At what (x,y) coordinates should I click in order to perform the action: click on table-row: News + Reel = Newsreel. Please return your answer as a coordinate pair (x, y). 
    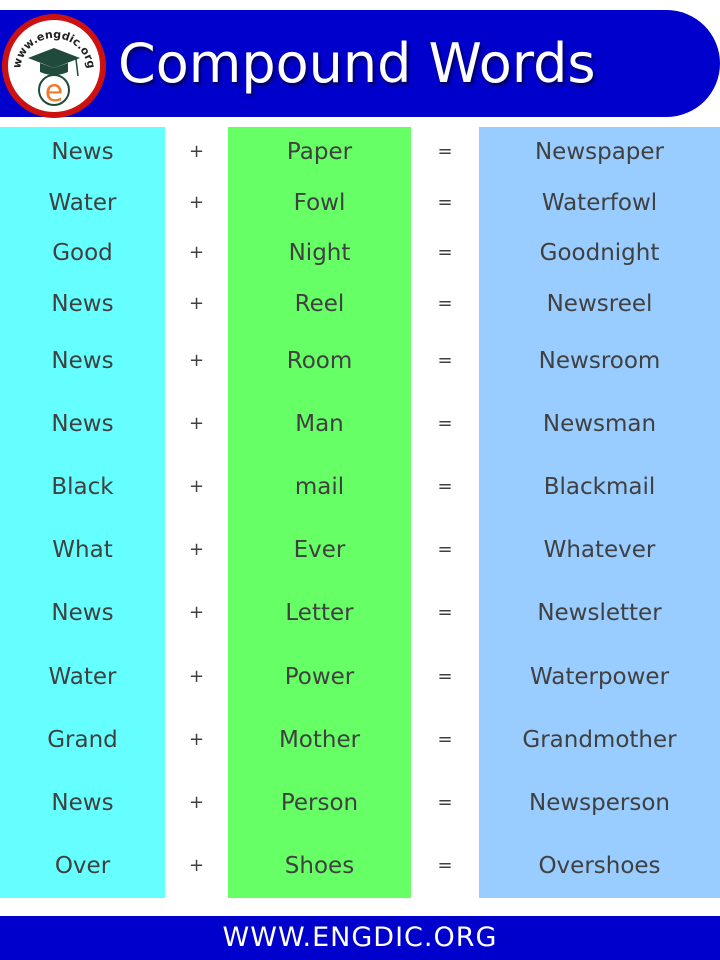
    Looking at the image, I should click on (360, 304).